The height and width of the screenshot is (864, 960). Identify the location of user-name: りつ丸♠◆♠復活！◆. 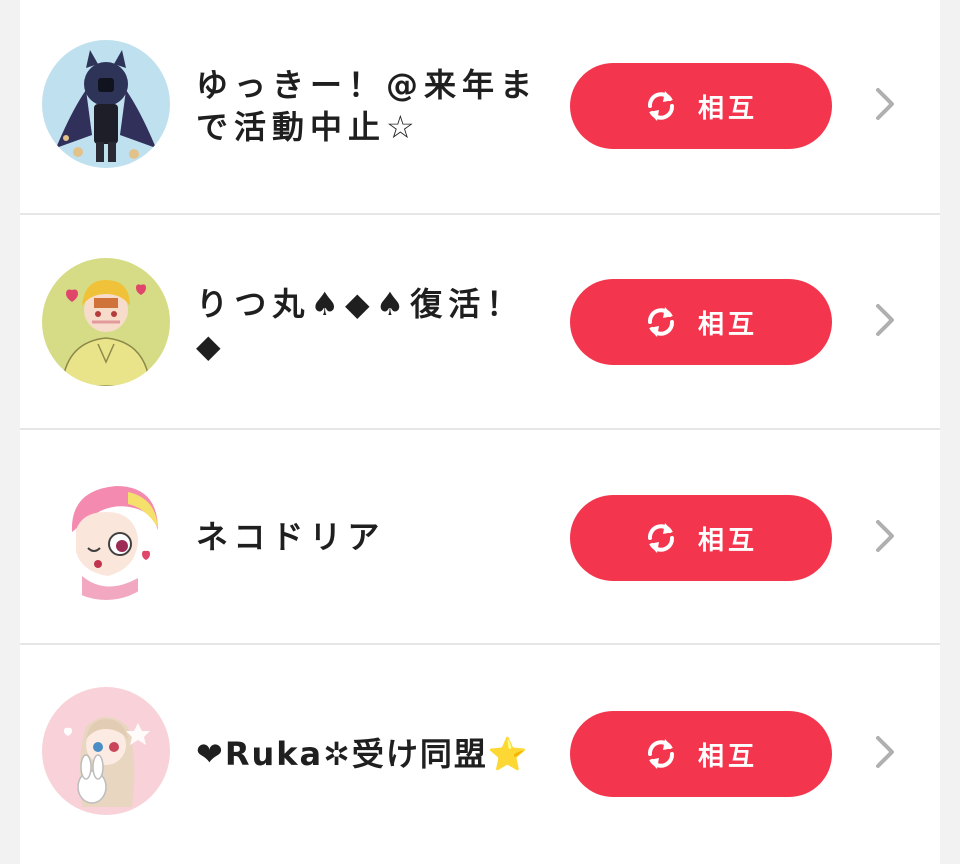
(374, 325).